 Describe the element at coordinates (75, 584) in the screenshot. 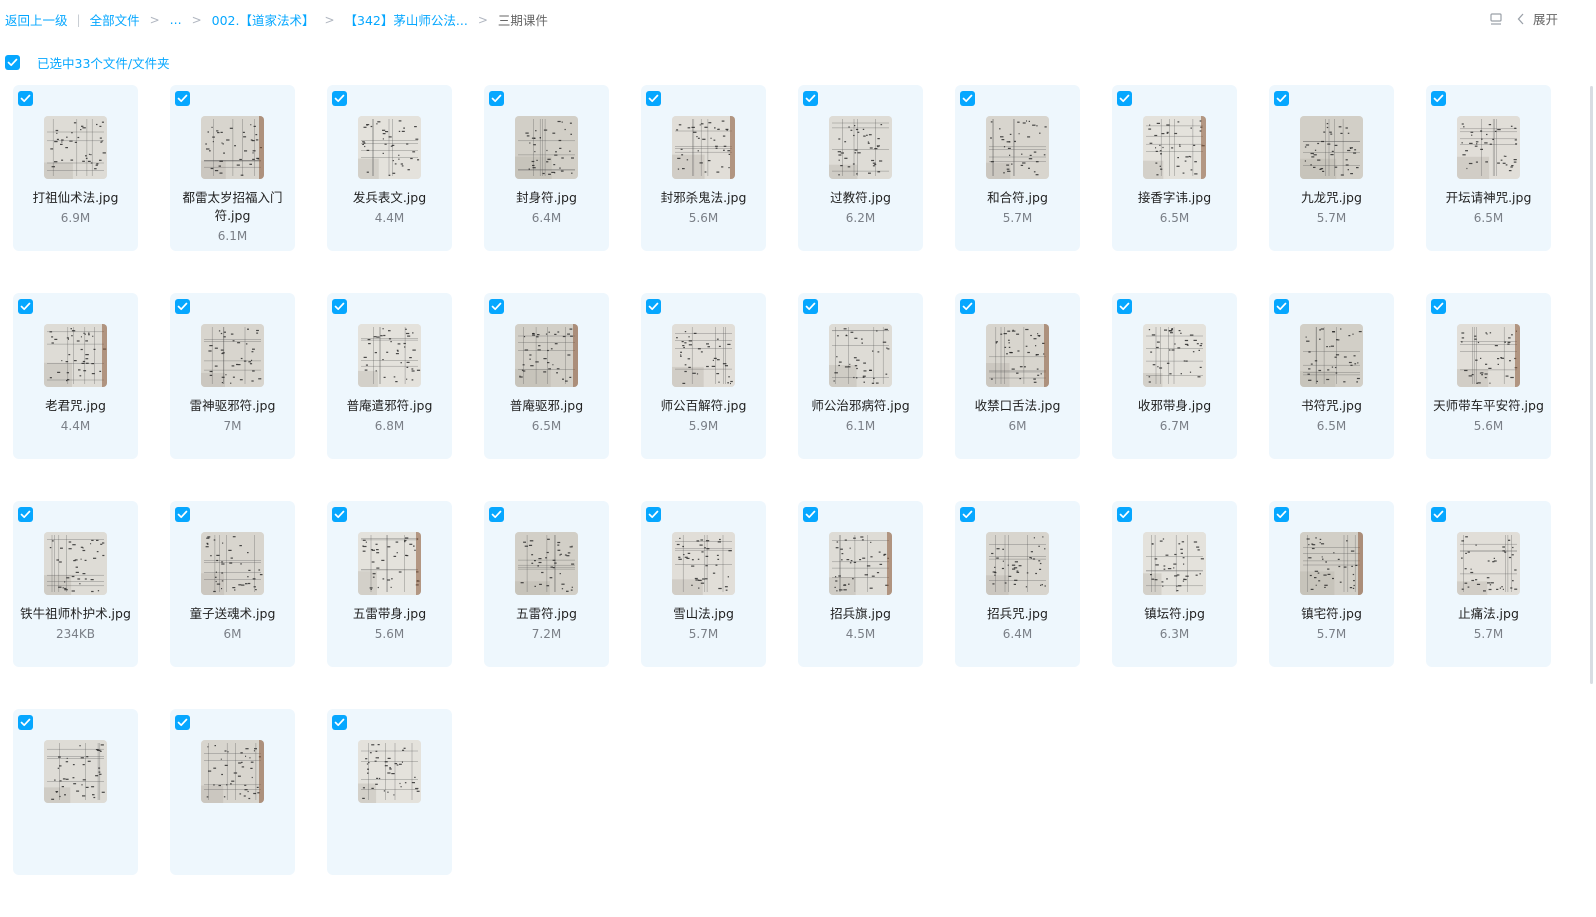

I see `file-card: 铁牛祖师朴护术.jpg 234KB` at that location.